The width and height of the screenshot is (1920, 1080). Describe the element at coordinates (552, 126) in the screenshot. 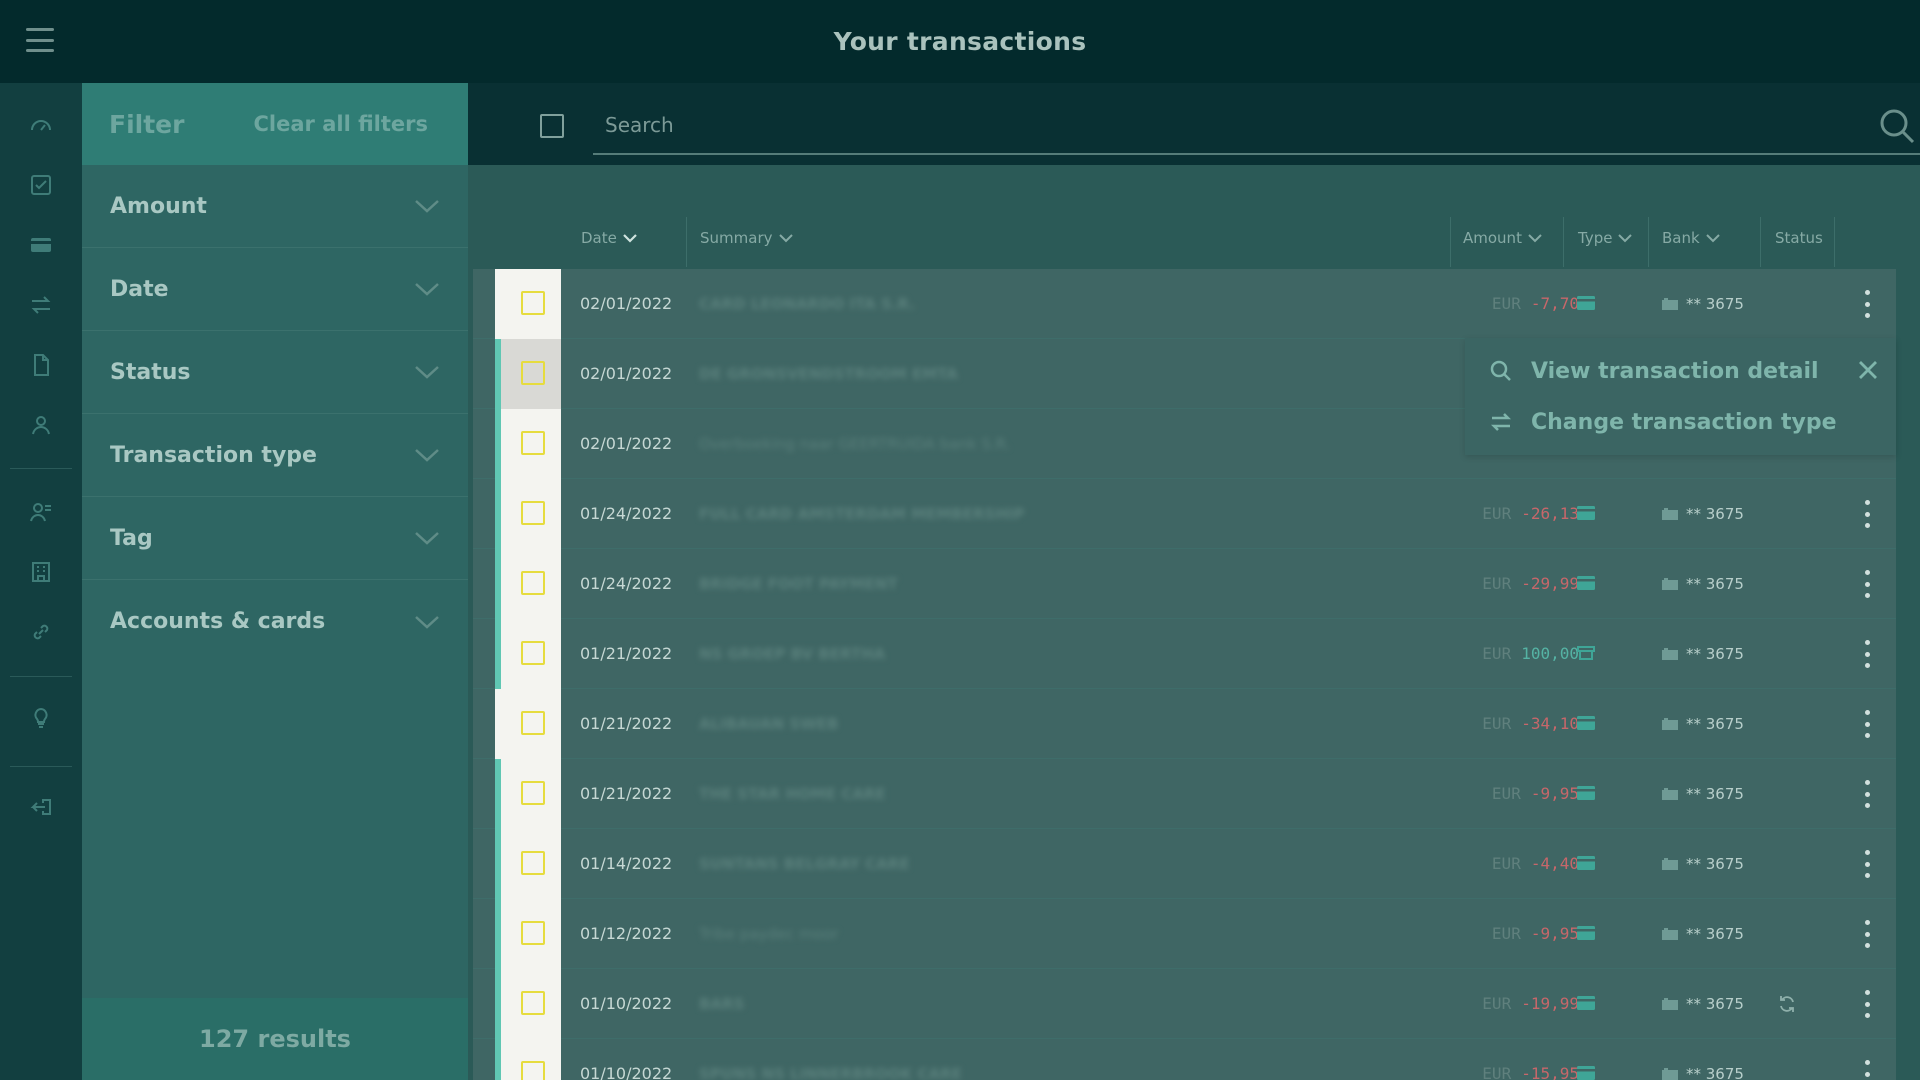

I see `select-all-checkbox` at that location.